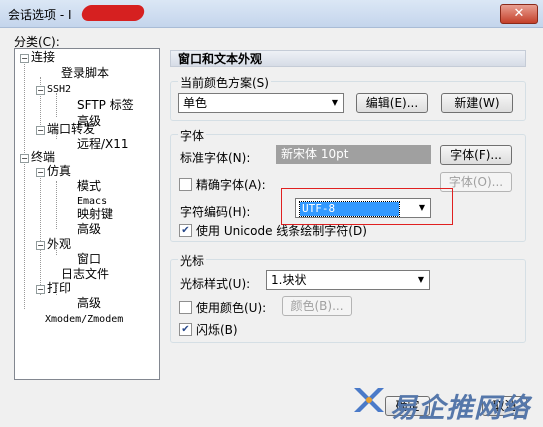 The image size is (543, 427). Describe the element at coordinates (113, 13) in the screenshot. I see `redaction-mark` at that location.